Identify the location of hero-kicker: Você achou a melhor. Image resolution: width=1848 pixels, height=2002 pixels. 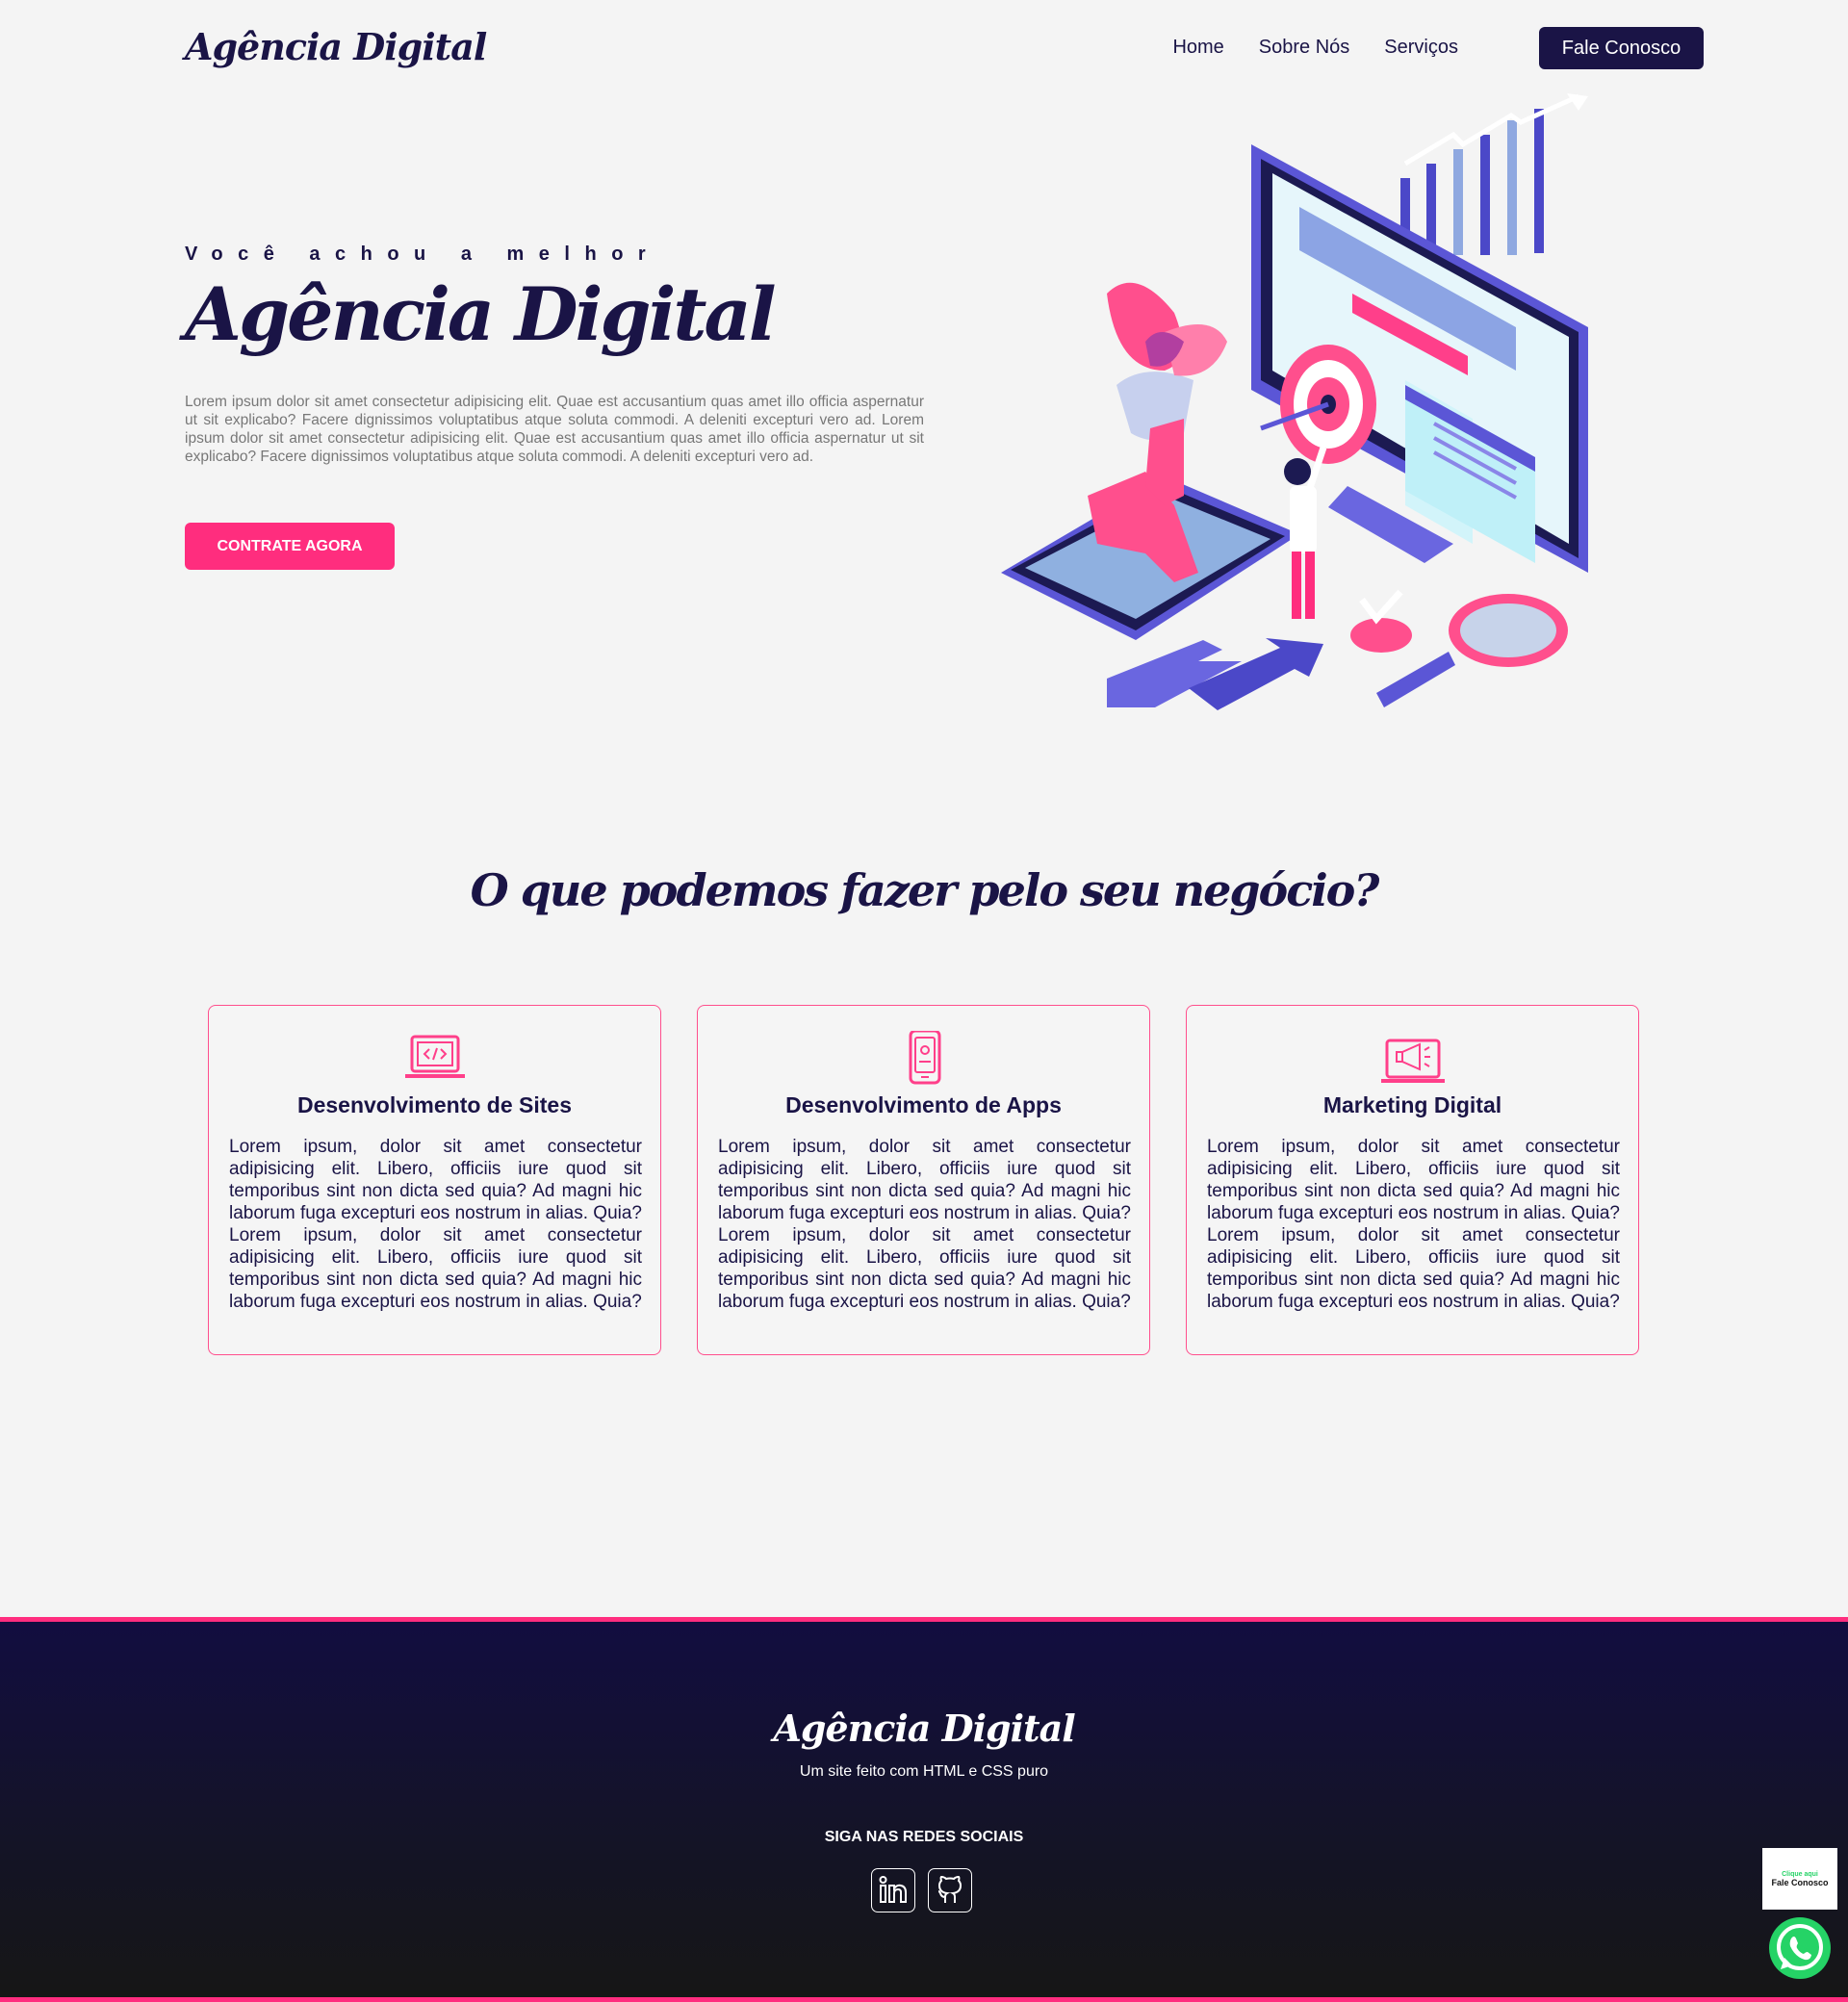
(423, 254).